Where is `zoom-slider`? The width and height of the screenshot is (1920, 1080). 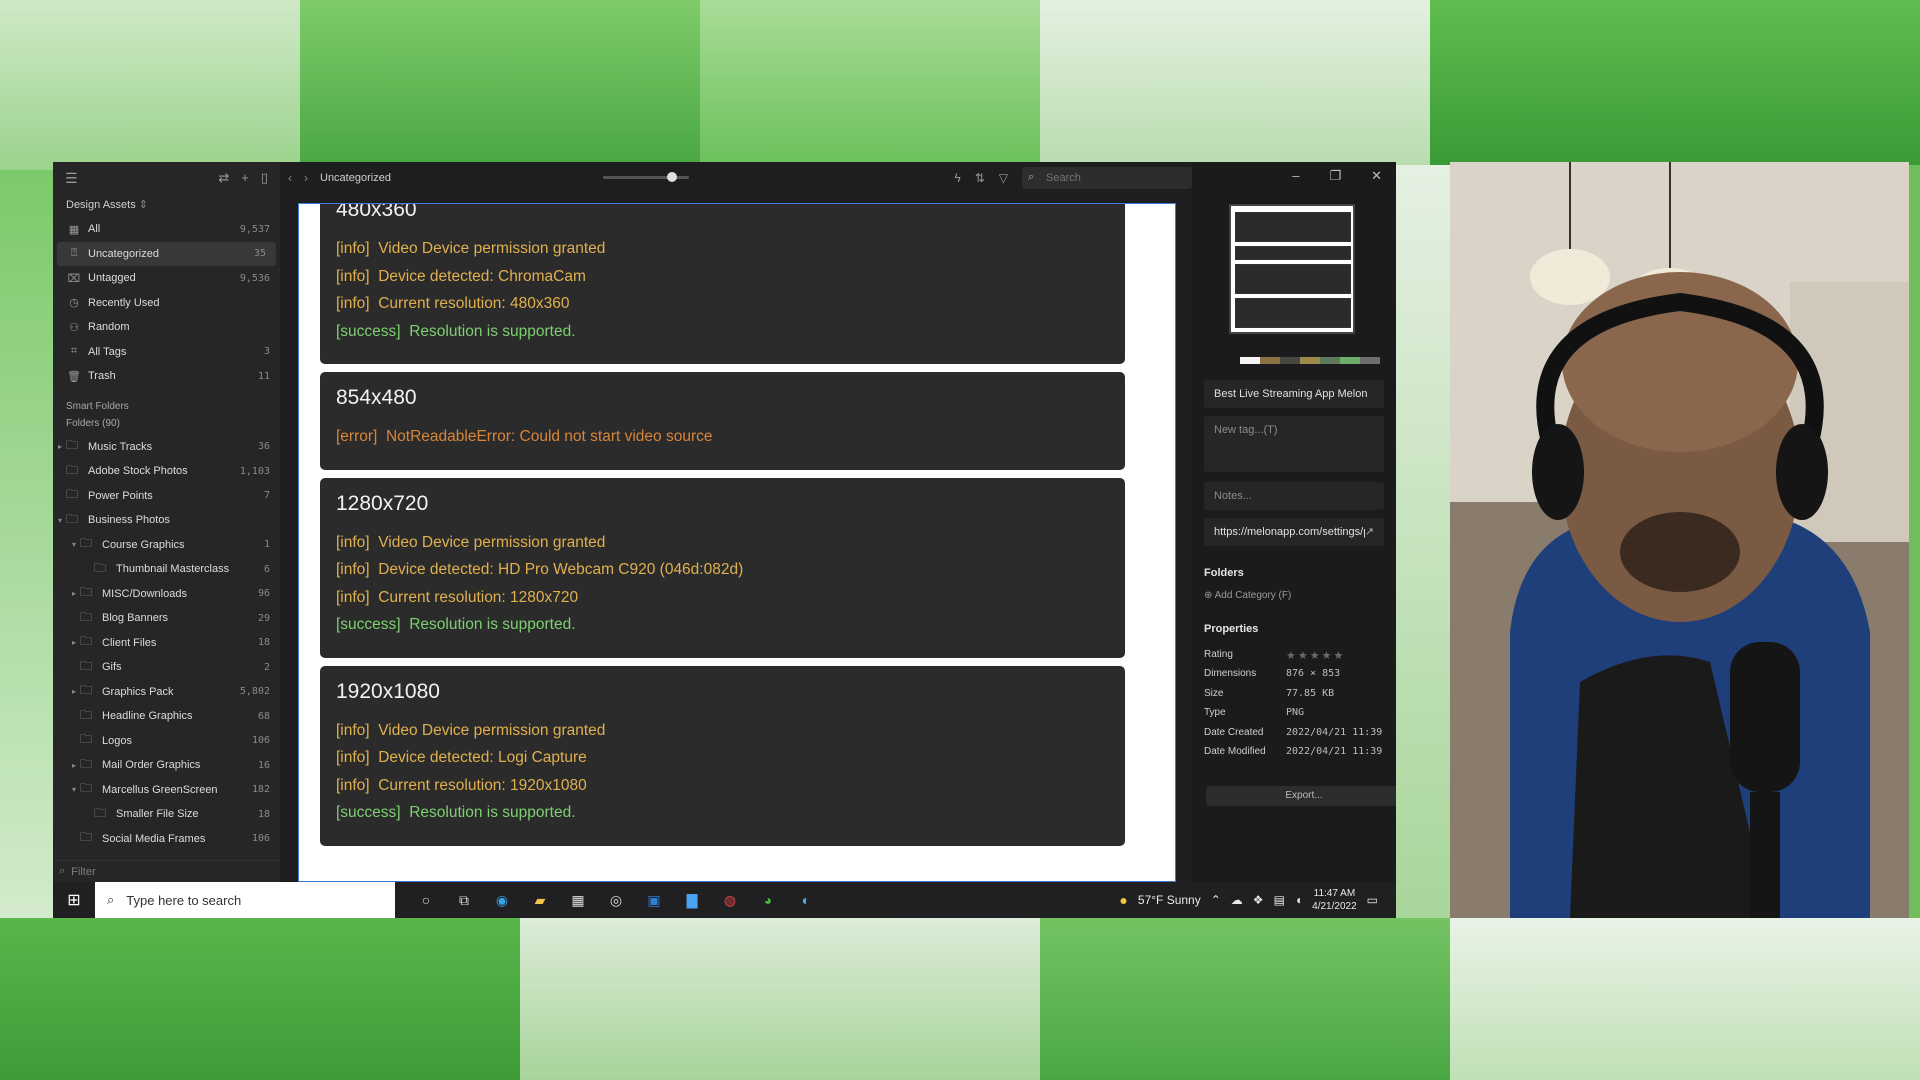
zoom-slider is located at coordinates (646, 177).